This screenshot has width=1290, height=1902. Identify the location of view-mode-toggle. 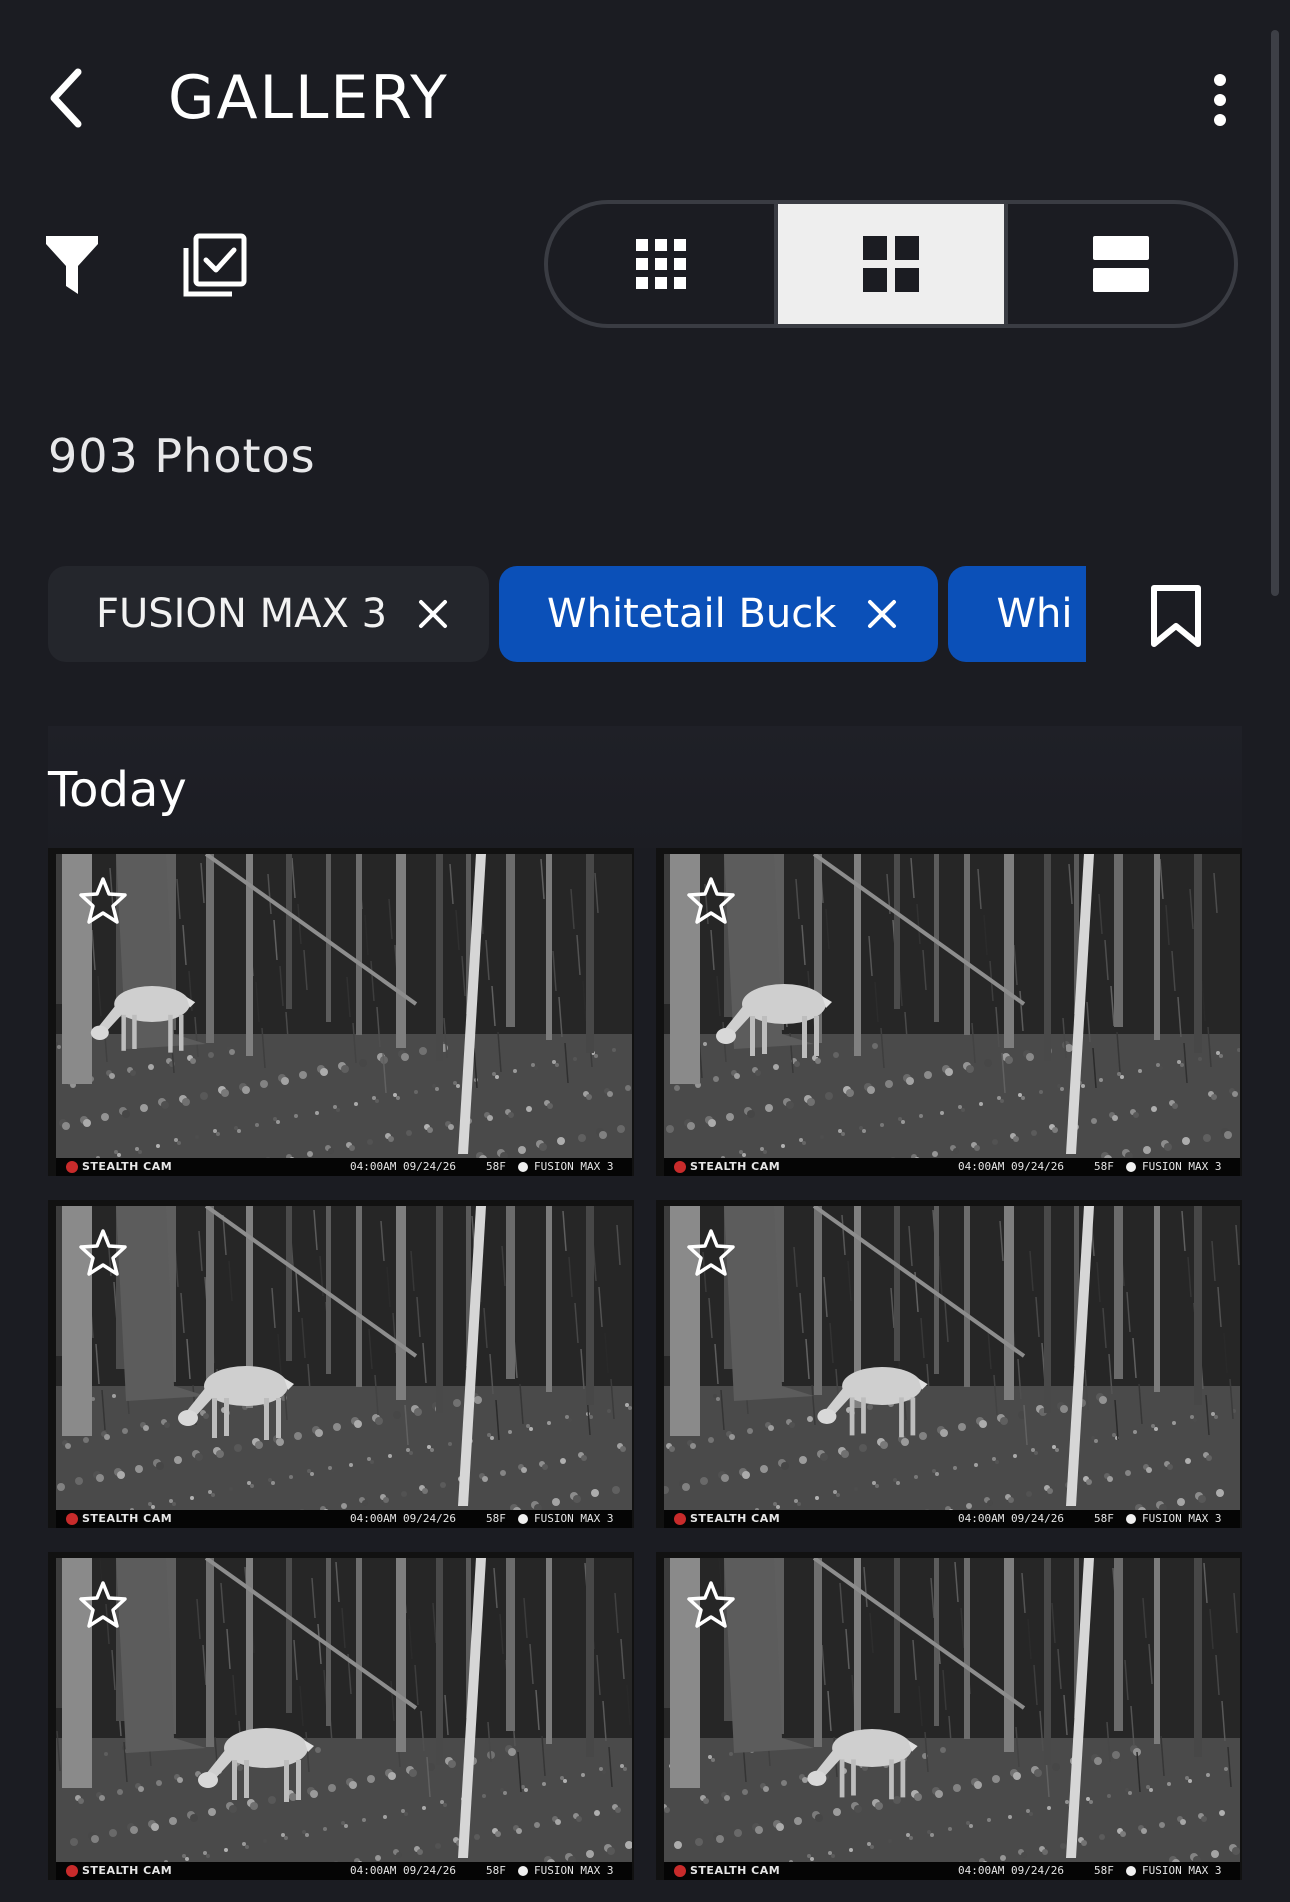
(891, 264).